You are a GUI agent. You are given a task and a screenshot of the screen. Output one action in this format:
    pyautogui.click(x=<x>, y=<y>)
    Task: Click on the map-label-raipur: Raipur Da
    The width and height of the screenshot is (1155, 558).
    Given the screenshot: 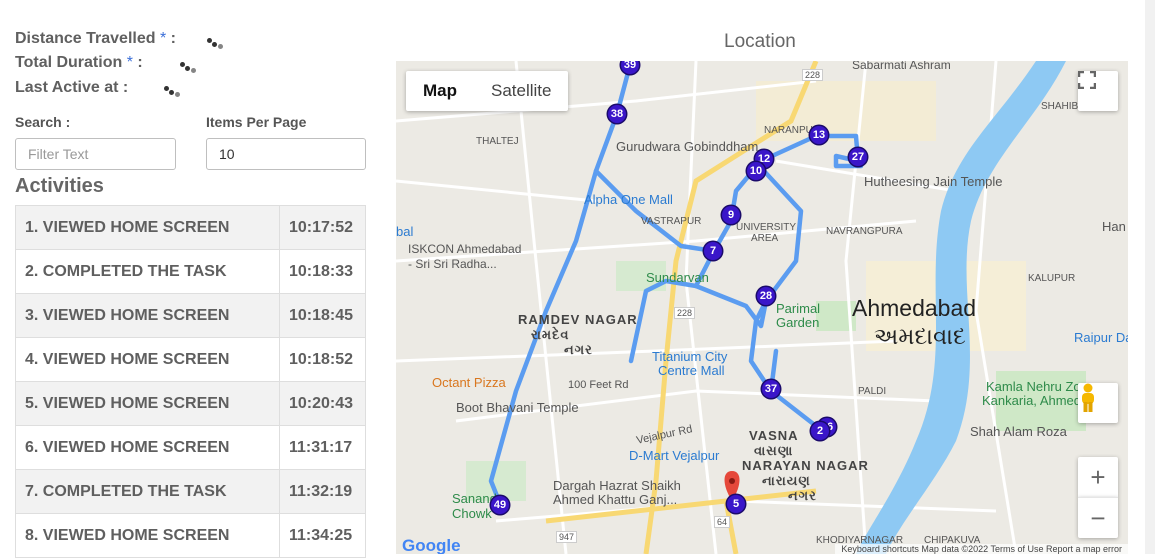 What is the action you would take?
    pyautogui.click(x=1101, y=337)
    